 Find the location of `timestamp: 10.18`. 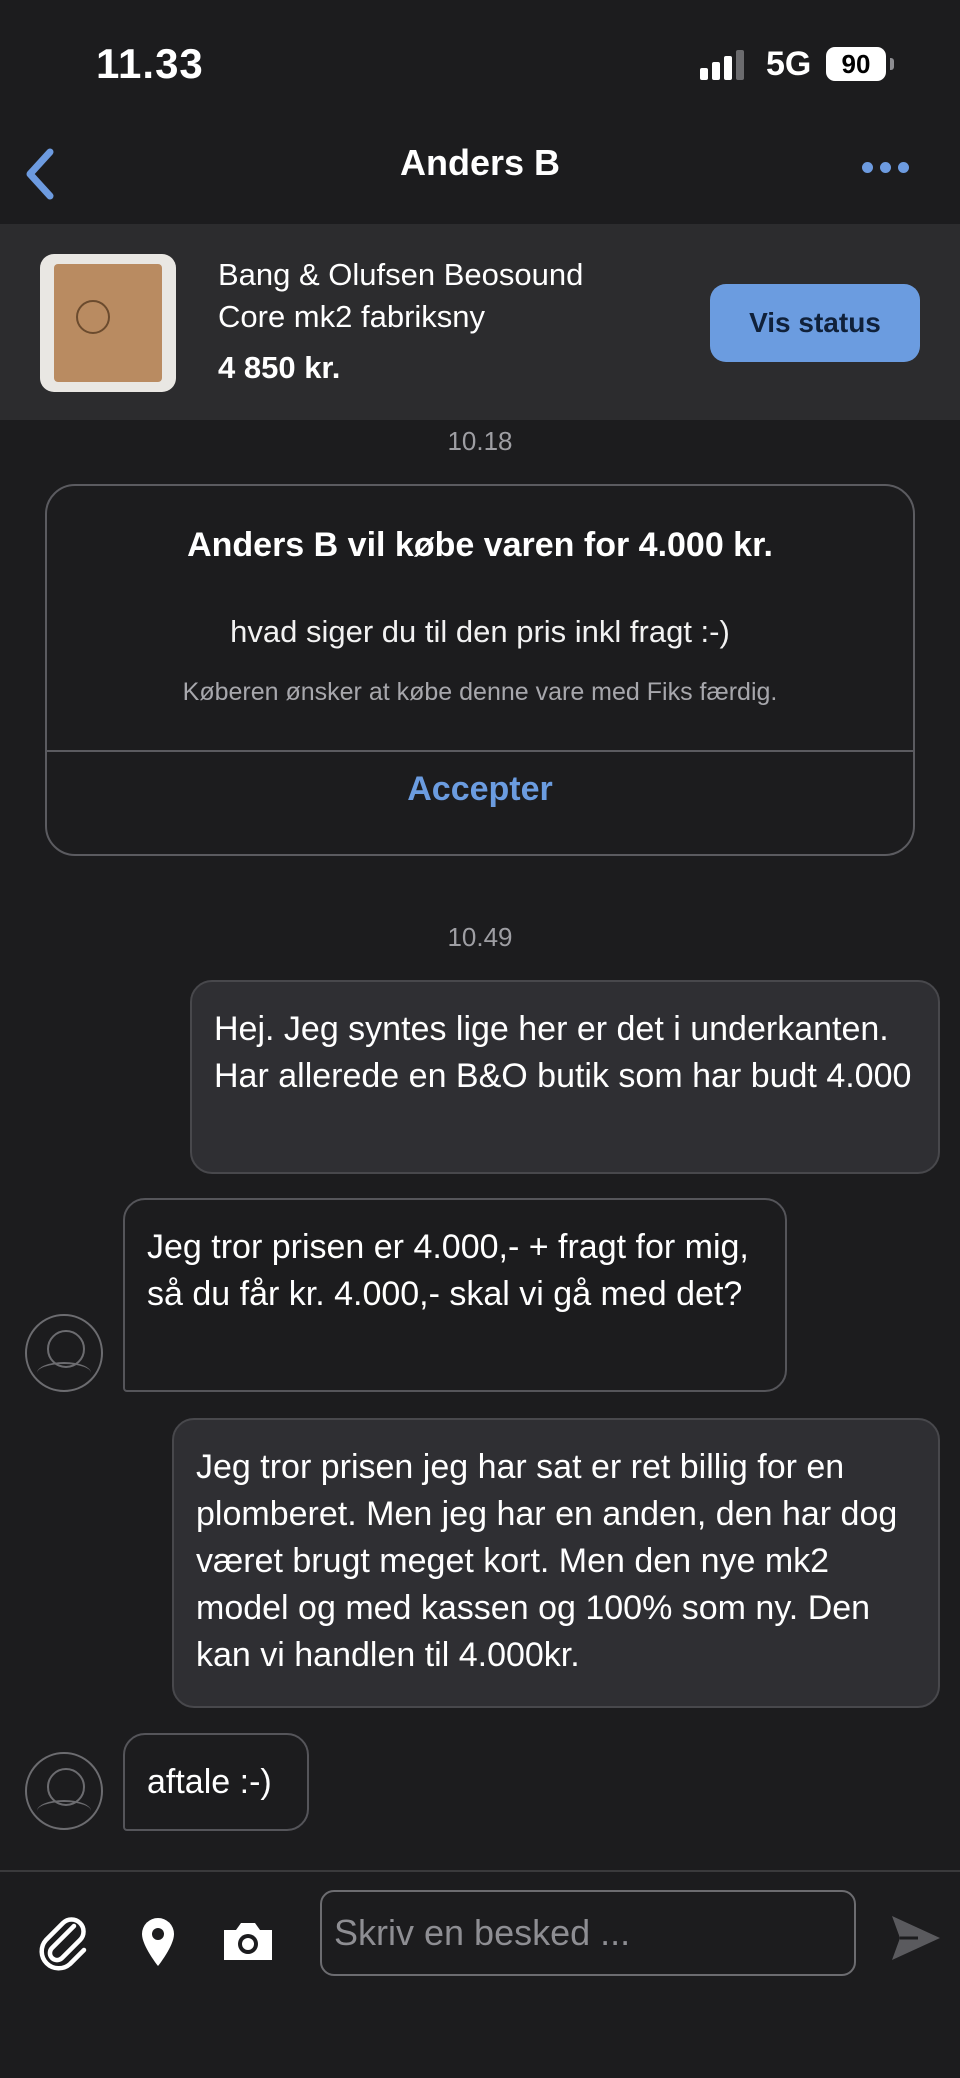

timestamp: 10.18 is located at coordinates (480, 441).